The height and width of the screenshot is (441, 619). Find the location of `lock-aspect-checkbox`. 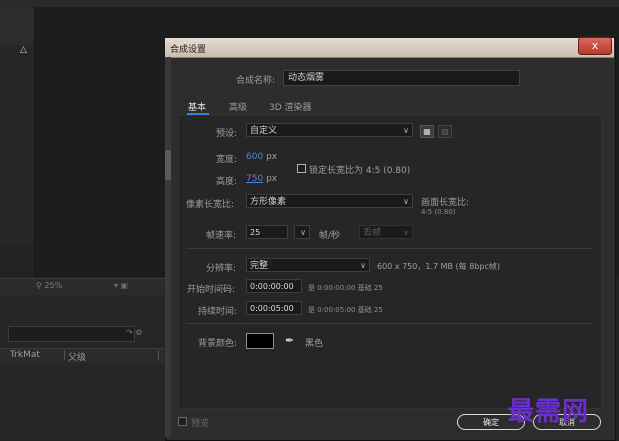

lock-aspect-checkbox is located at coordinates (301, 168).